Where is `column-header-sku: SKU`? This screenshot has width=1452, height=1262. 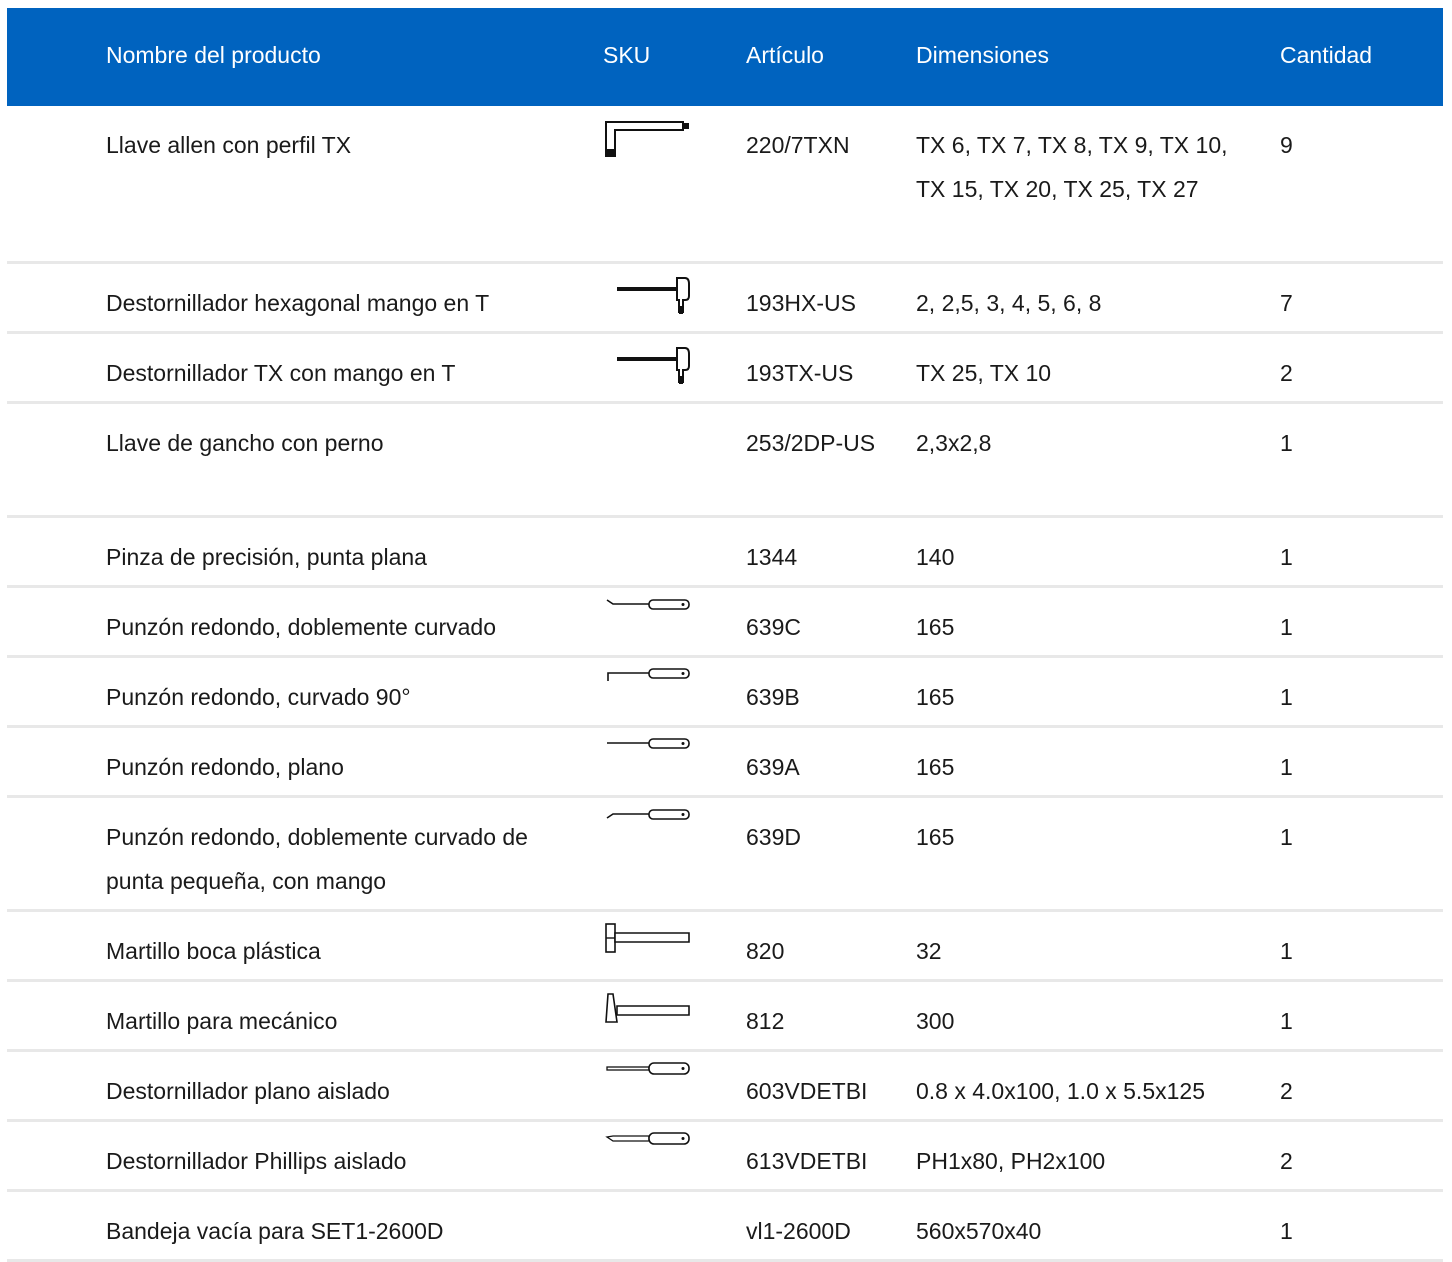
column-header-sku: SKU is located at coordinates (627, 55).